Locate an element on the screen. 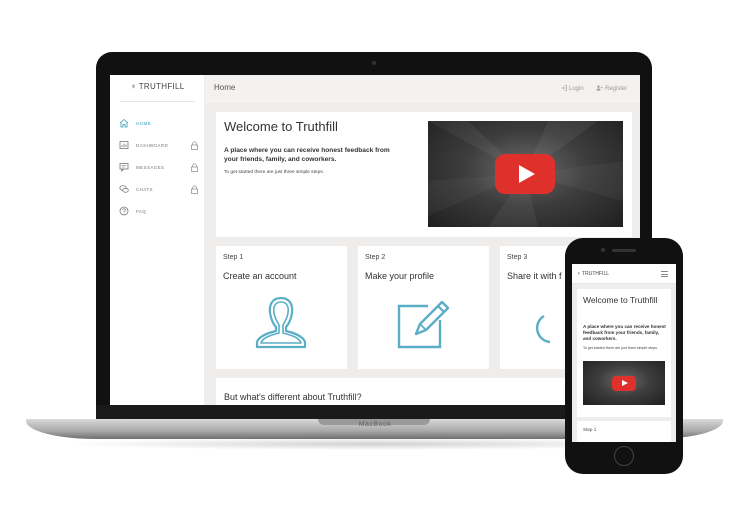  sidebar-item-label: HOME is located at coordinates (144, 123).